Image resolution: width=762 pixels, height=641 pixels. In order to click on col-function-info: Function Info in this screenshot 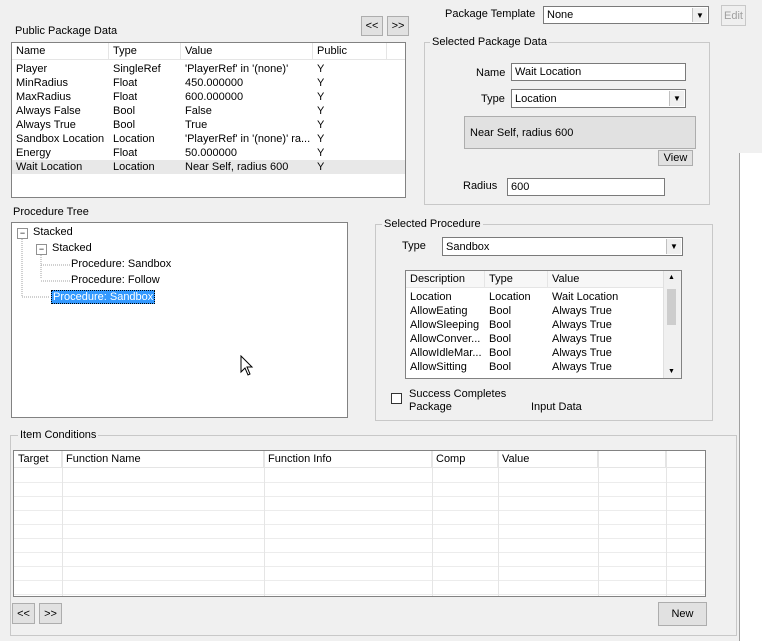, I will do `click(348, 459)`.